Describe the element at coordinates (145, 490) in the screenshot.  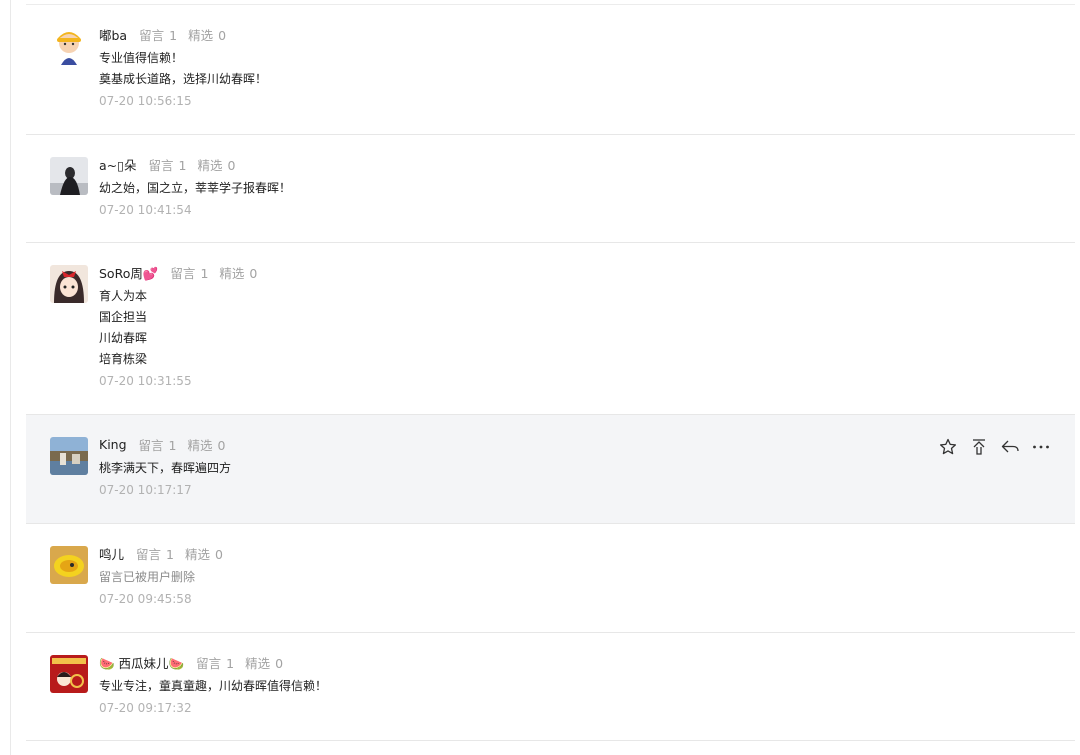
I see `timestamp: 07-20 10:17:17` at that location.